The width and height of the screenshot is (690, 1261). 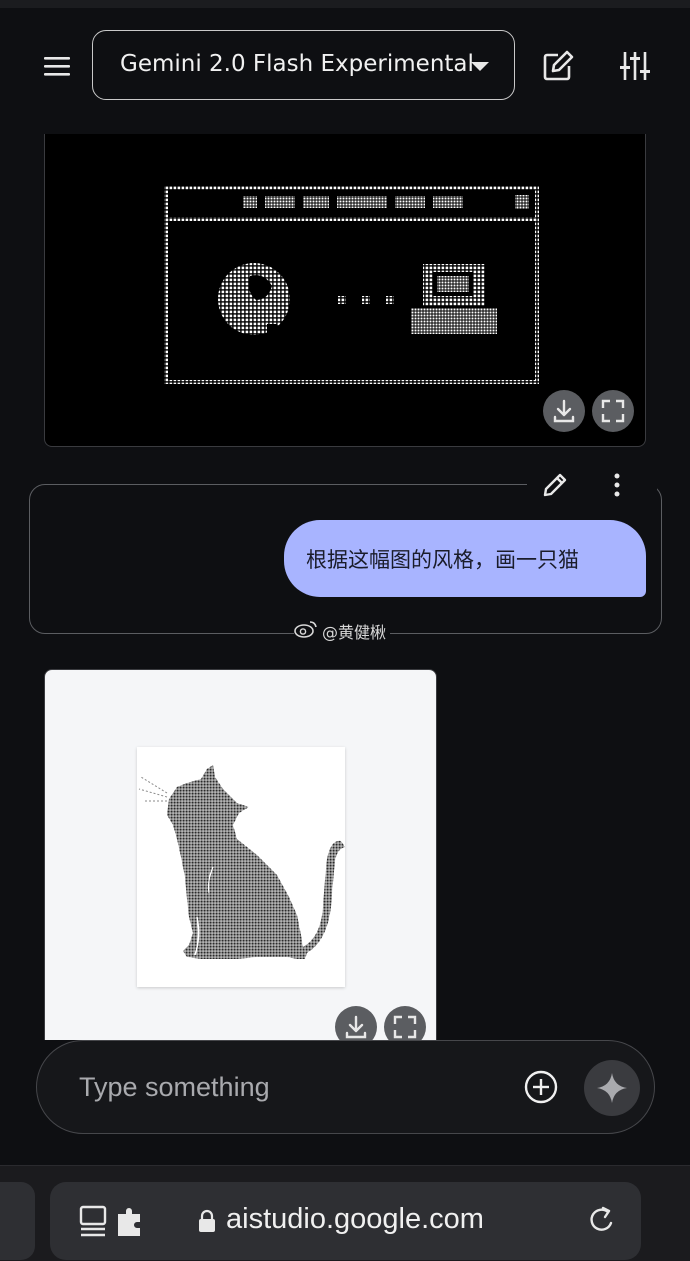 I want to click on watermark: @黄健楸, so click(x=342, y=631).